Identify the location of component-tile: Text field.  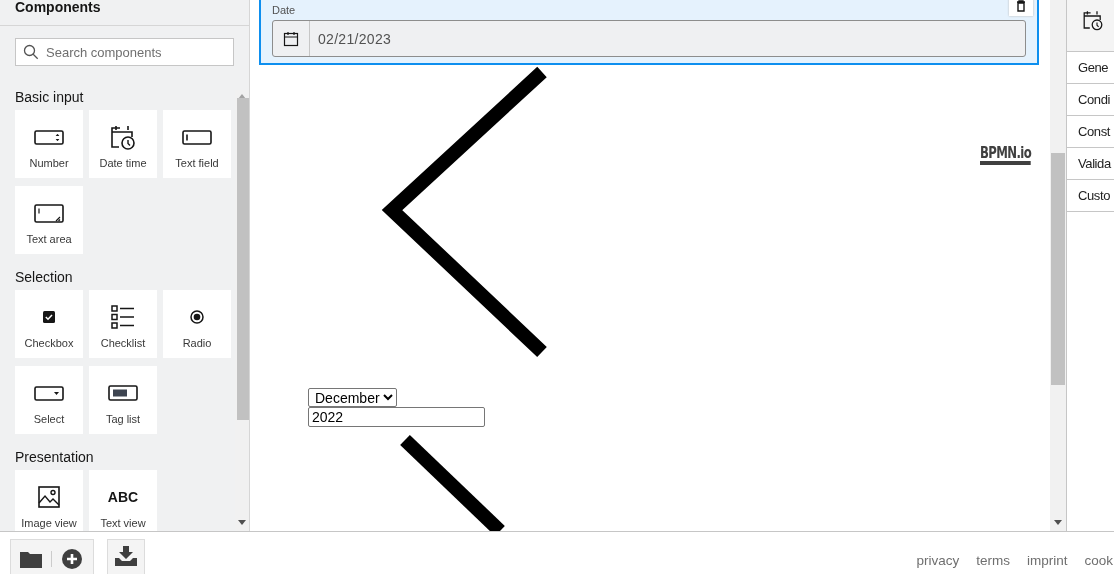
(197, 144).